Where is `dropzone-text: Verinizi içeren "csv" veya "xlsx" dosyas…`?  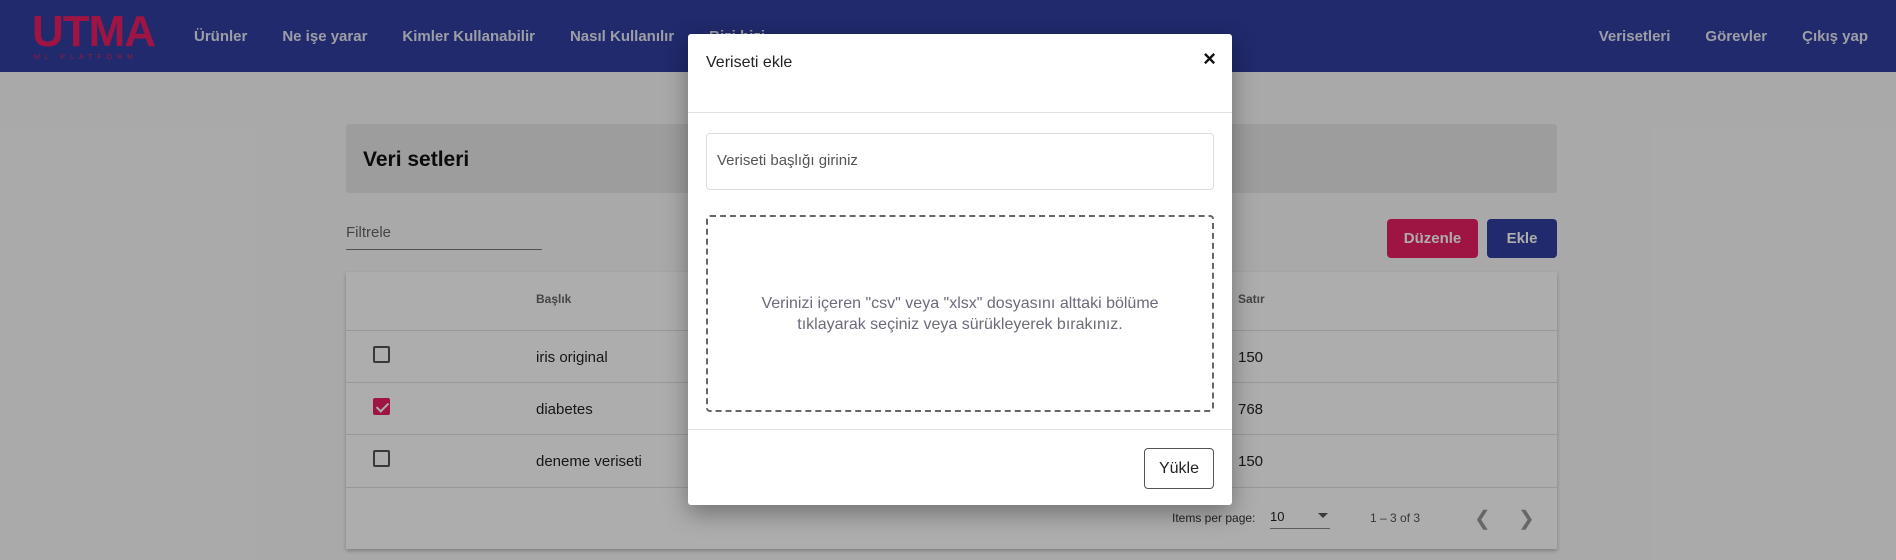 dropzone-text: Verinizi içeren "csv" veya "xlsx" dosyas… is located at coordinates (960, 313).